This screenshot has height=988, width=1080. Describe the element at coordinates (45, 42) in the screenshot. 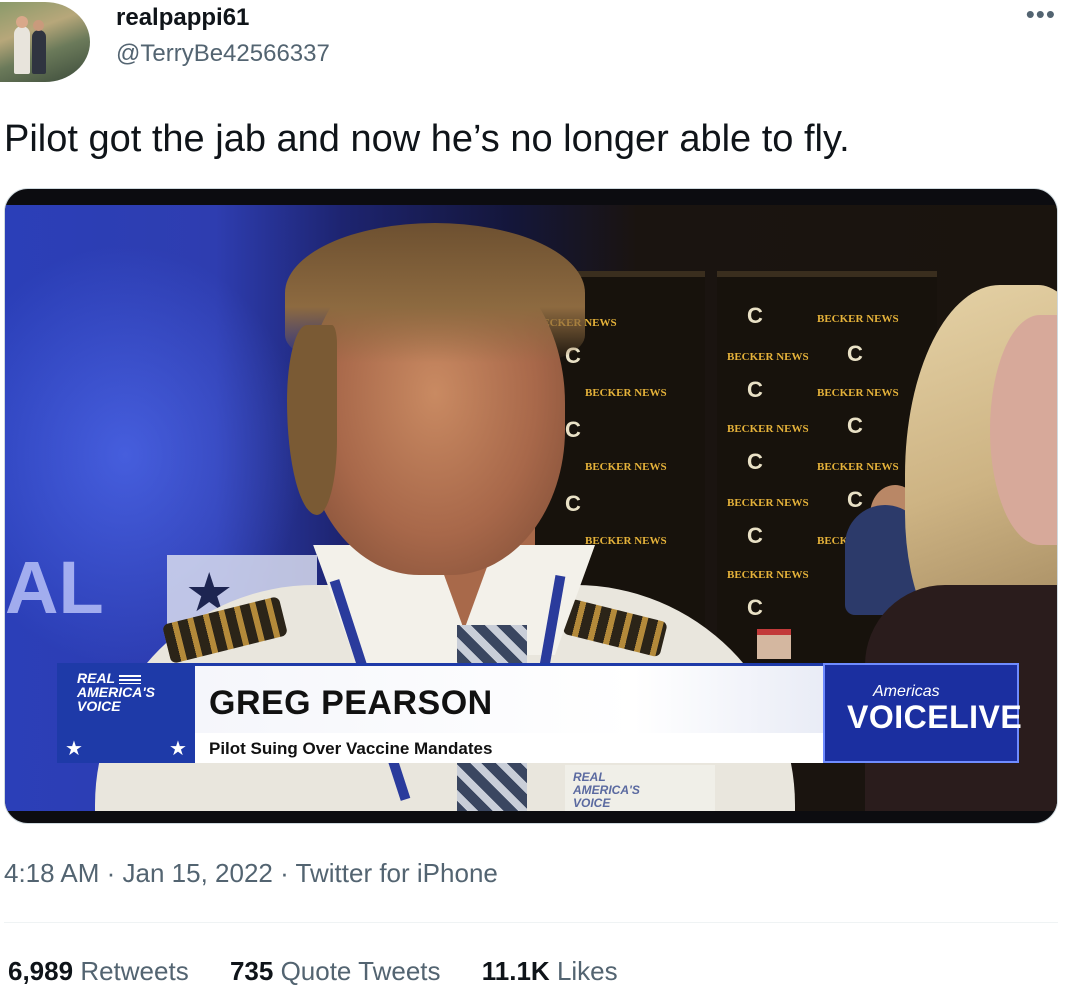

I see `avatar` at that location.